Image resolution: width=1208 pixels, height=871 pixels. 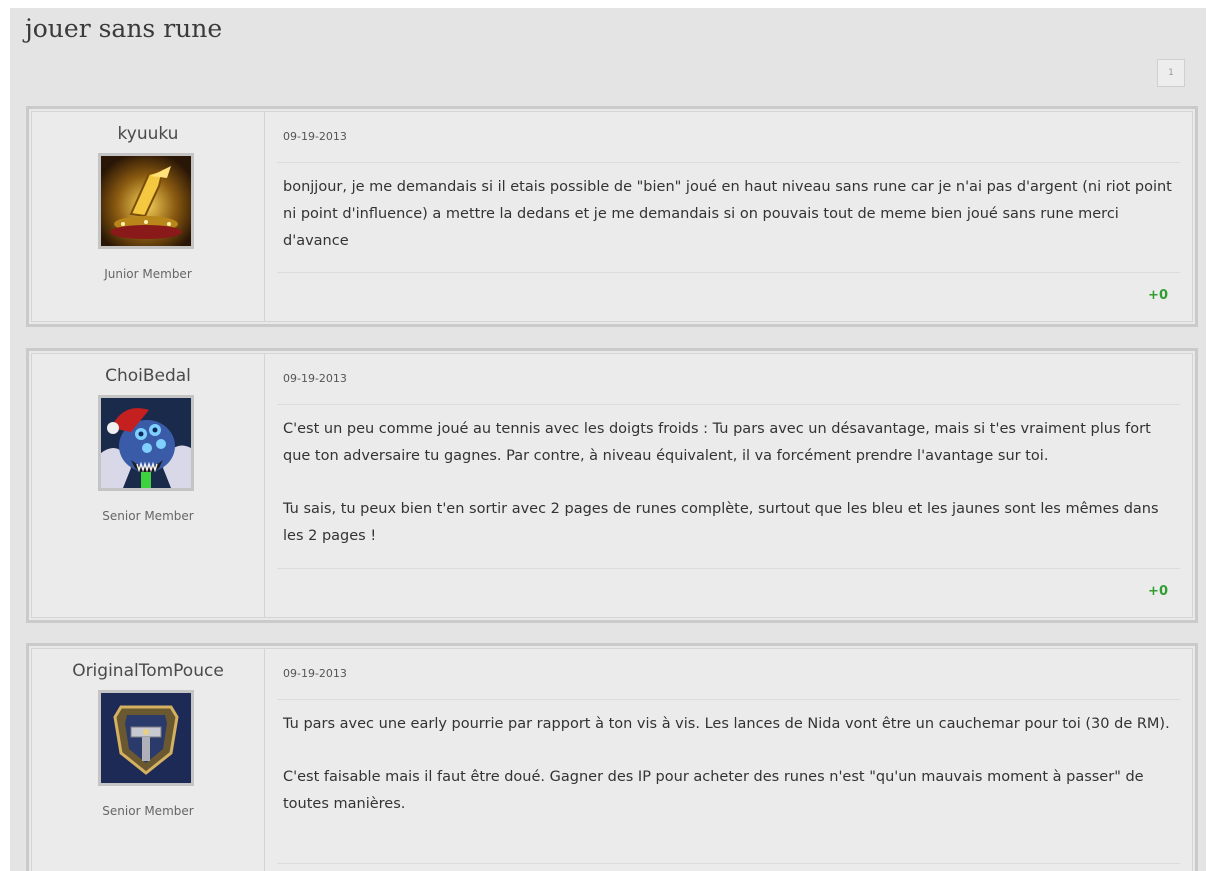 I want to click on shield-hammer-avatar-icon, so click(x=146, y=738).